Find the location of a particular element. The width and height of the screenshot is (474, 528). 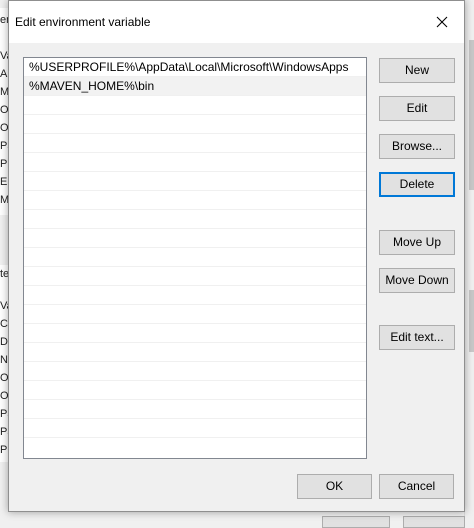

move-down-button: Move Down is located at coordinates (417, 280).